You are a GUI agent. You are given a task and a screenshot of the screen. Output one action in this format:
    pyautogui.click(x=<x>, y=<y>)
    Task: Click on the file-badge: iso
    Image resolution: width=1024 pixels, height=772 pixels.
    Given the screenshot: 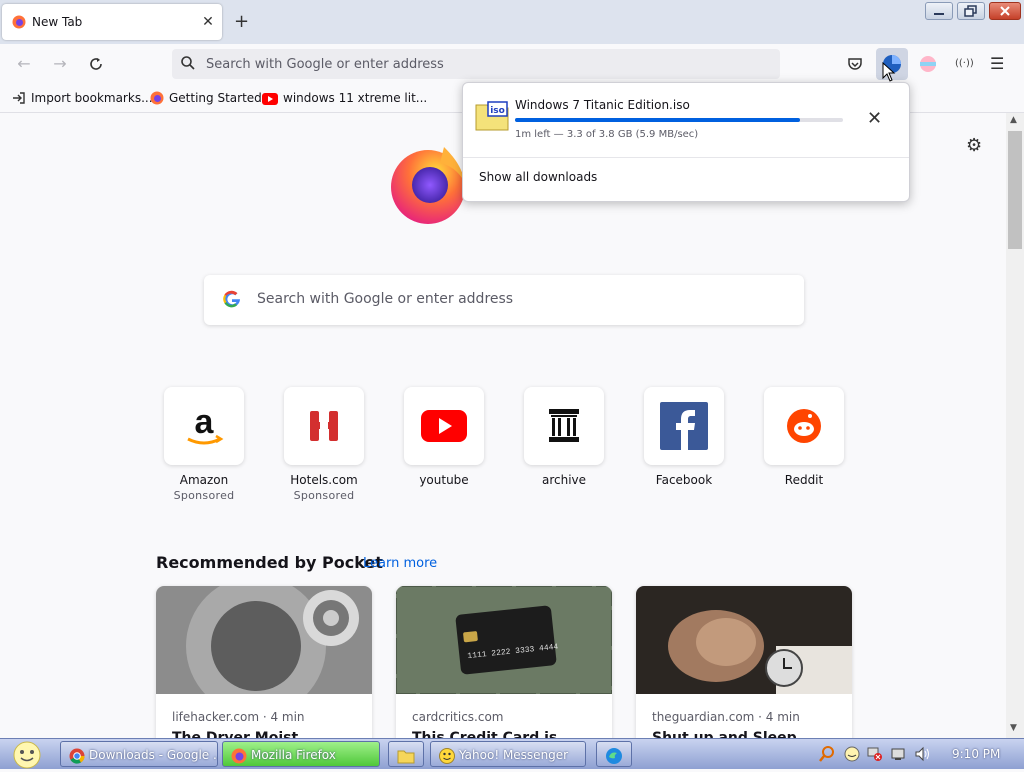 What is the action you would take?
    pyautogui.click(x=497, y=111)
    